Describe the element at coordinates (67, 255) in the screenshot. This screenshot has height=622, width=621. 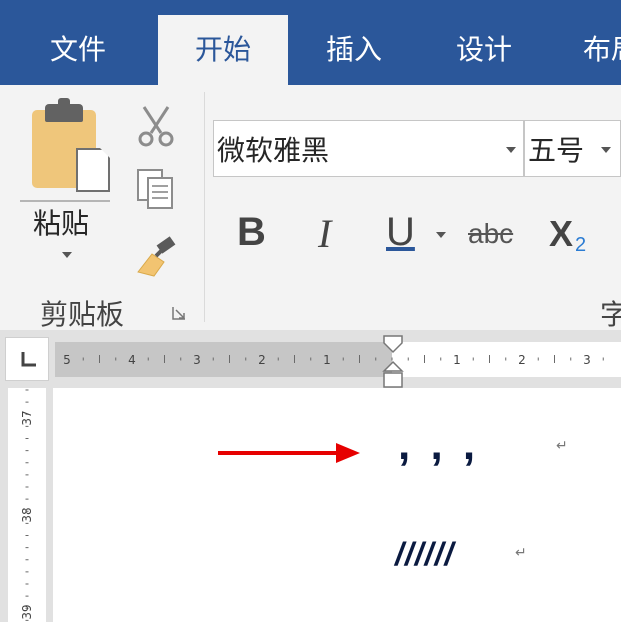
I see `paste-dropdown-icon` at that location.